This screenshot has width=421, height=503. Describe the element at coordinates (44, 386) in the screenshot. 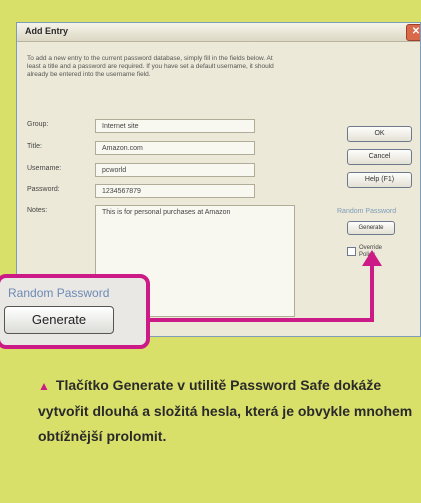

I see `caption-marker-icon: ▲` at that location.